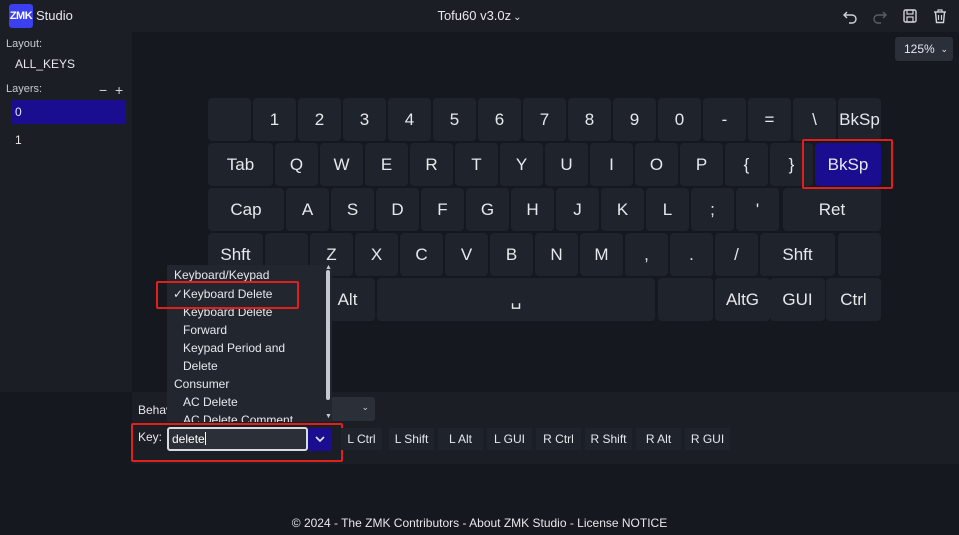  What do you see at coordinates (238, 417) in the screenshot?
I see `option-ac-delete-comment: AC Delete Comment` at bounding box center [238, 417].